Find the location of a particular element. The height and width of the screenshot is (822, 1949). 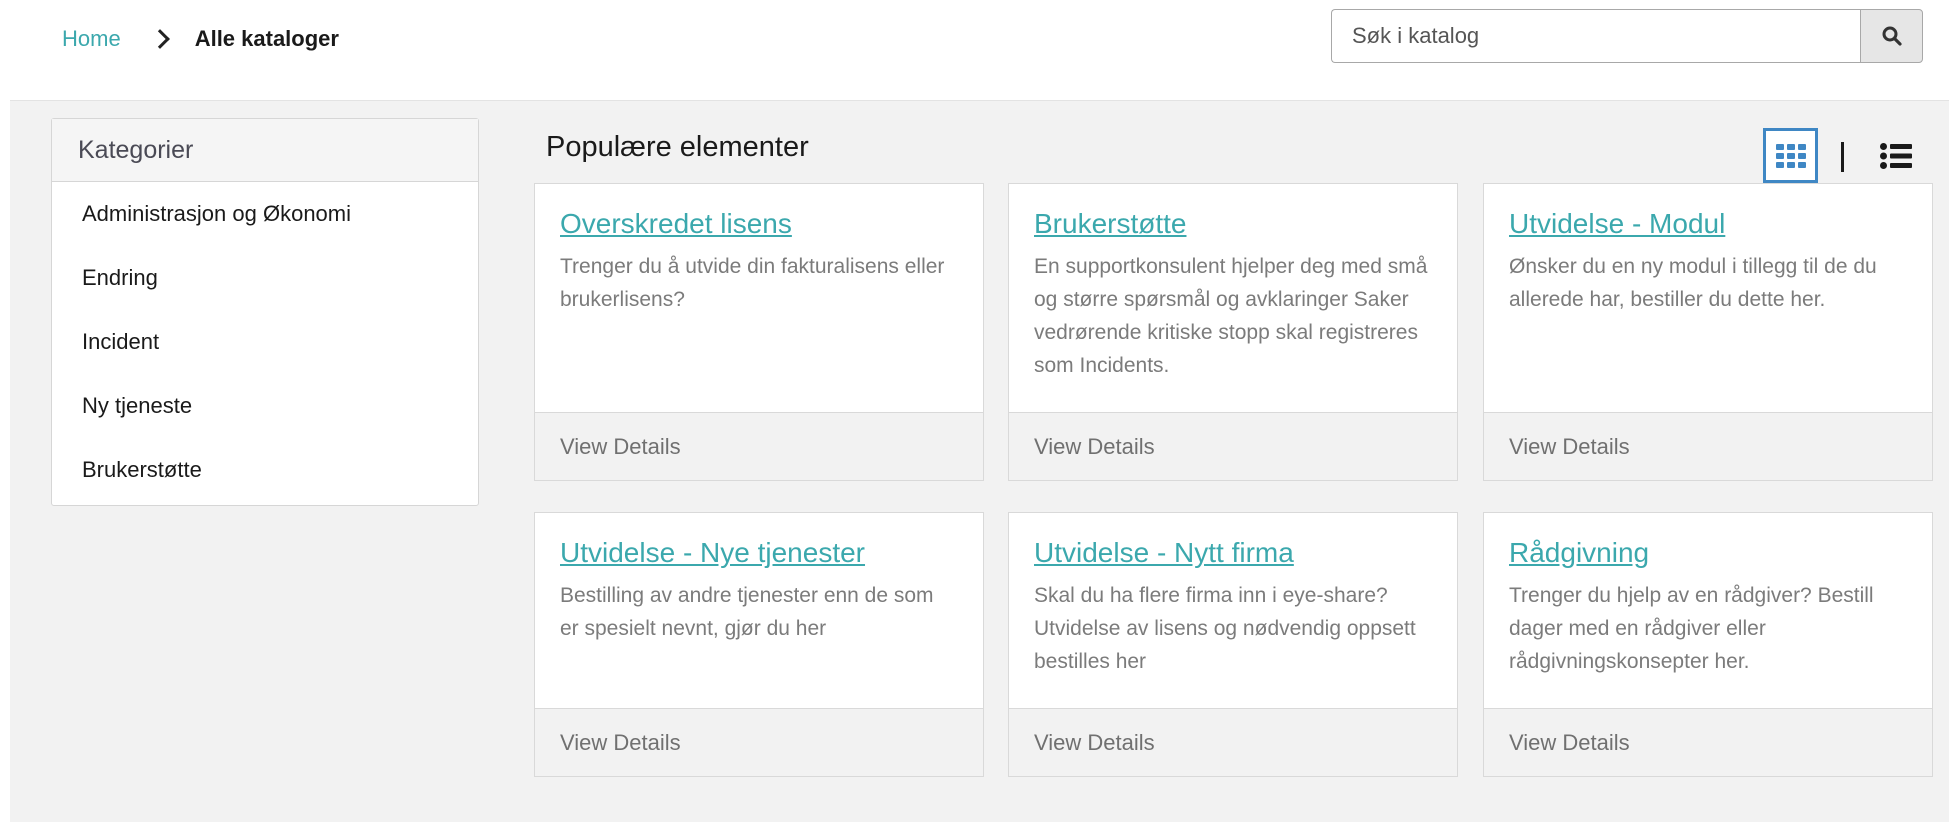

search-input is located at coordinates (1595, 36).